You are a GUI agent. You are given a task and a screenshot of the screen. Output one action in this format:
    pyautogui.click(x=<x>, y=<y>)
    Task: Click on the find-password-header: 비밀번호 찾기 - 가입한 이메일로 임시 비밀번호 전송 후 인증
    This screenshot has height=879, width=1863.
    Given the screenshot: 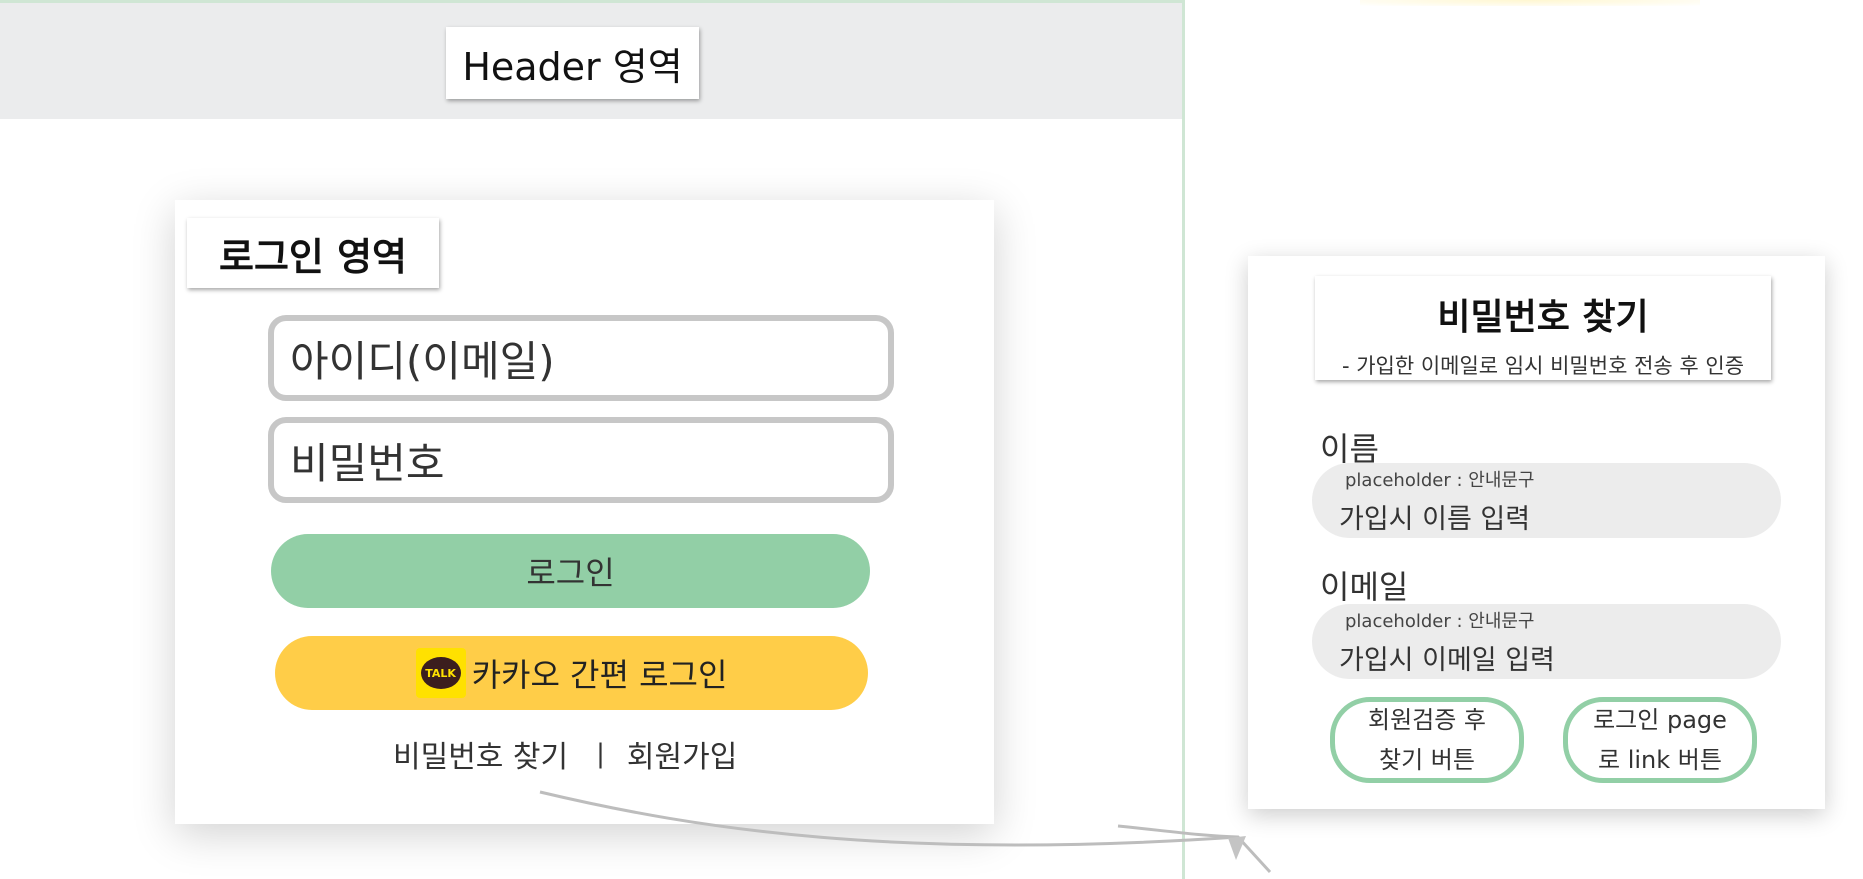 What is the action you would take?
    pyautogui.click(x=1543, y=328)
    